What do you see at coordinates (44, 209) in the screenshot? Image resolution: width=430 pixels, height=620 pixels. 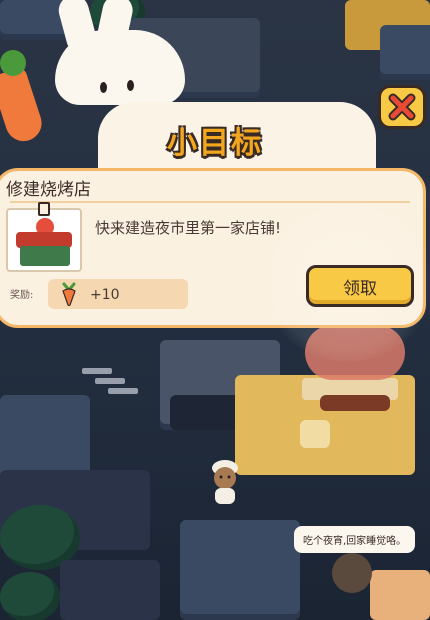 I see `thumbnail-tag-icon` at bounding box center [44, 209].